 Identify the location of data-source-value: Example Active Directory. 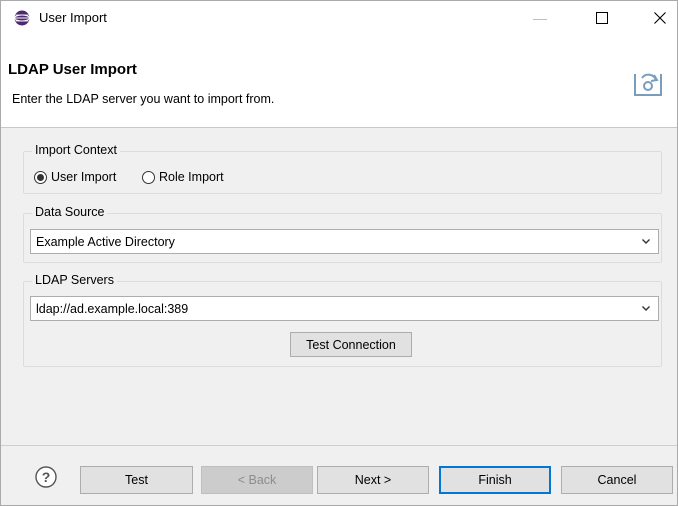
(105, 241).